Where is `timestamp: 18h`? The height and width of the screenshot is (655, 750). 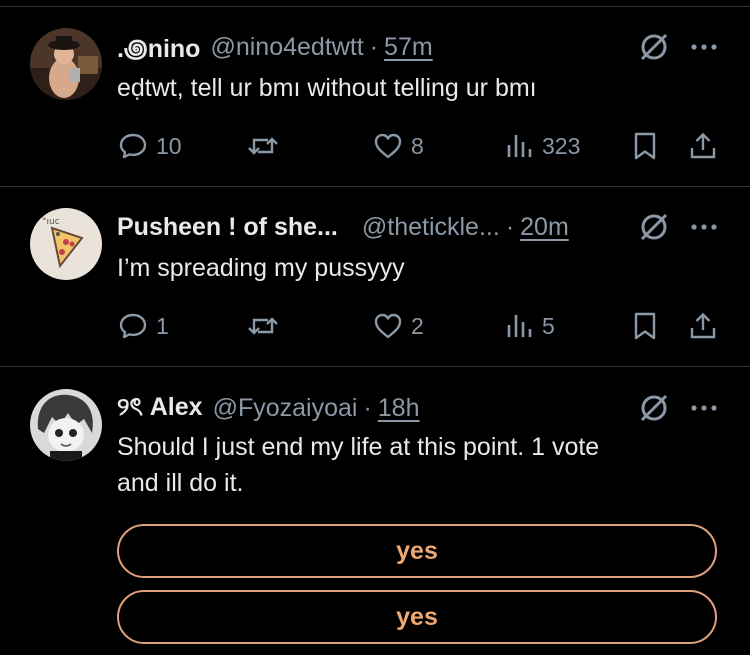 timestamp: 18h is located at coordinates (399, 408).